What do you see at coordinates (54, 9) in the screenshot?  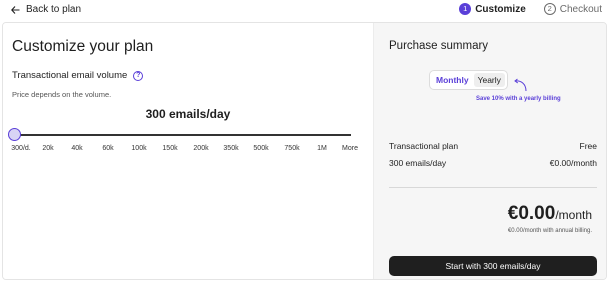 I see `back-to-plan-label: Back to plan` at bounding box center [54, 9].